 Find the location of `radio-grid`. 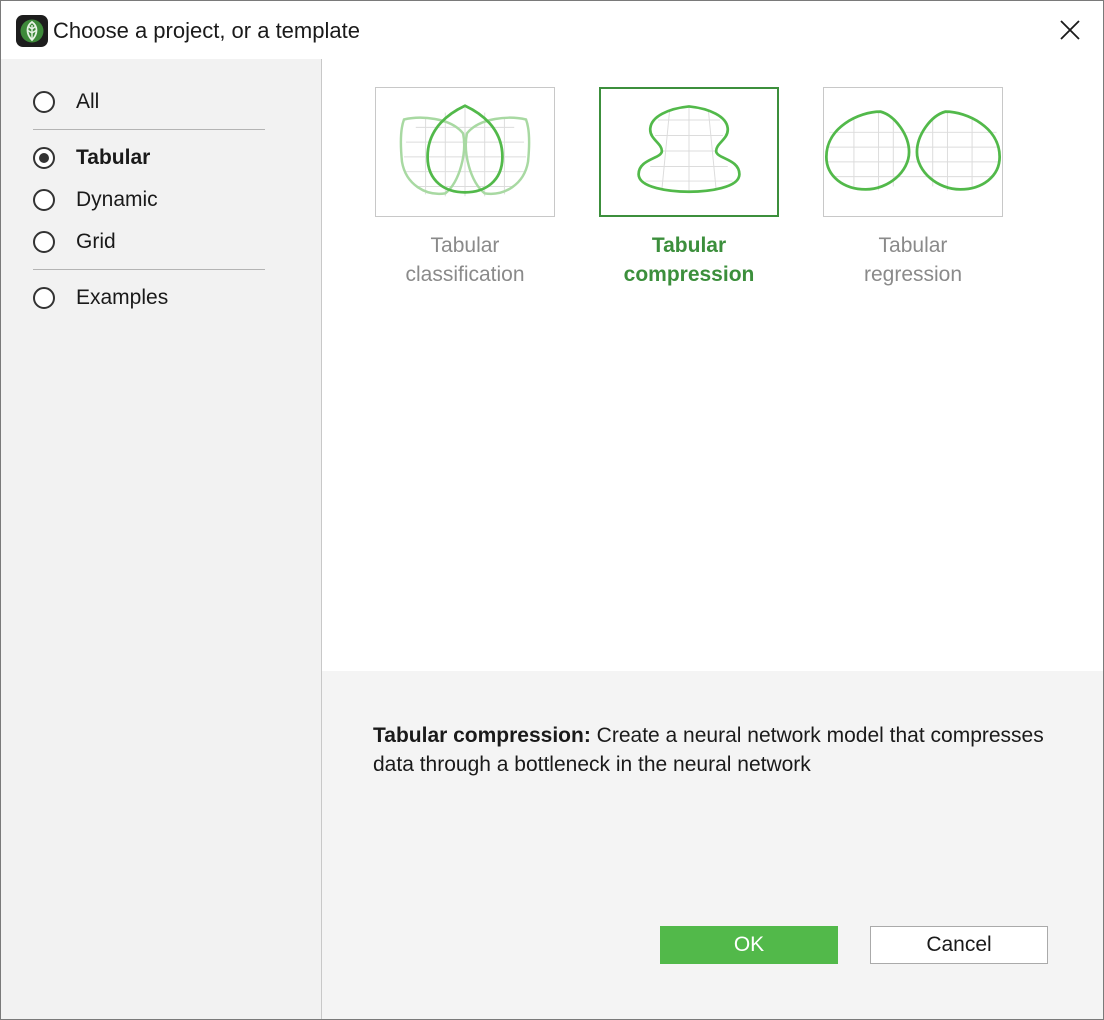

radio-grid is located at coordinates (44, 242).